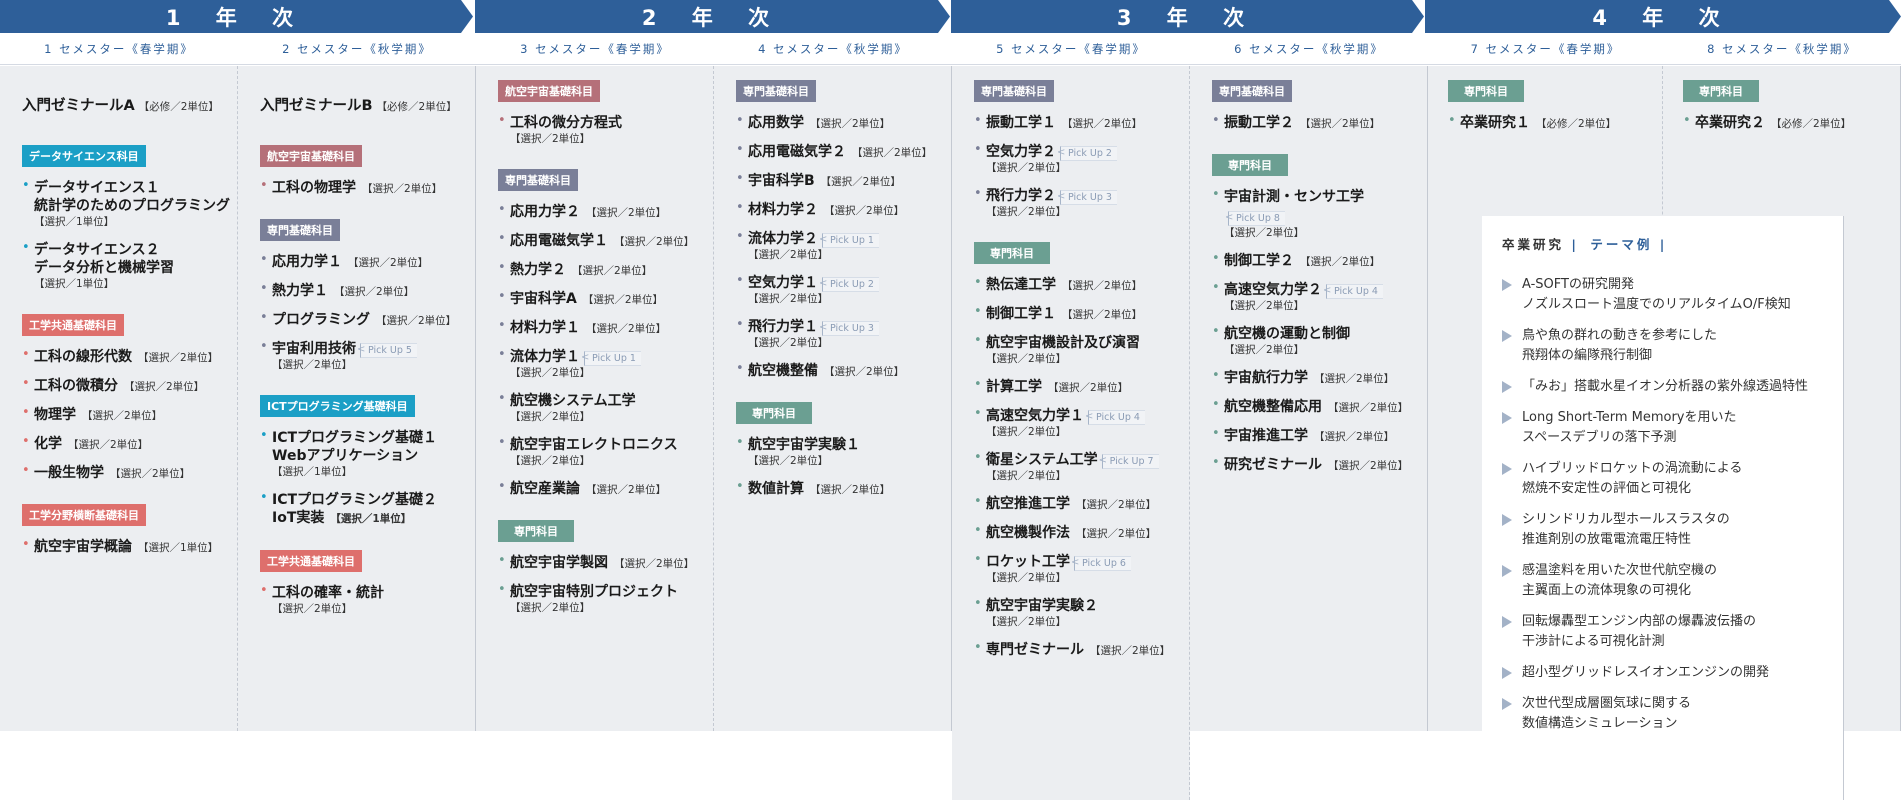  I want to click on course-item: • 宇宙利用技術Pick Up 5 【選択／2単位】, so click(363, 355).